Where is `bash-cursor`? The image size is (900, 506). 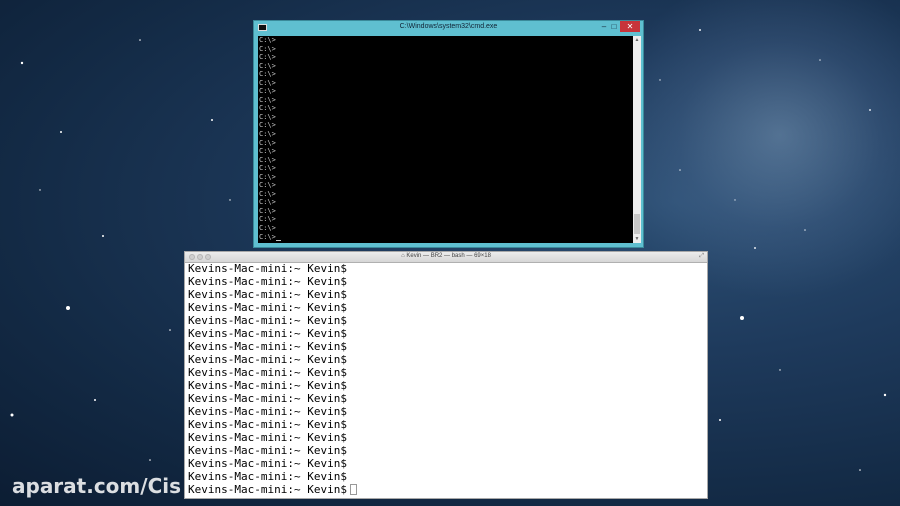 bash-cursor is located at coordinates (353, 489).